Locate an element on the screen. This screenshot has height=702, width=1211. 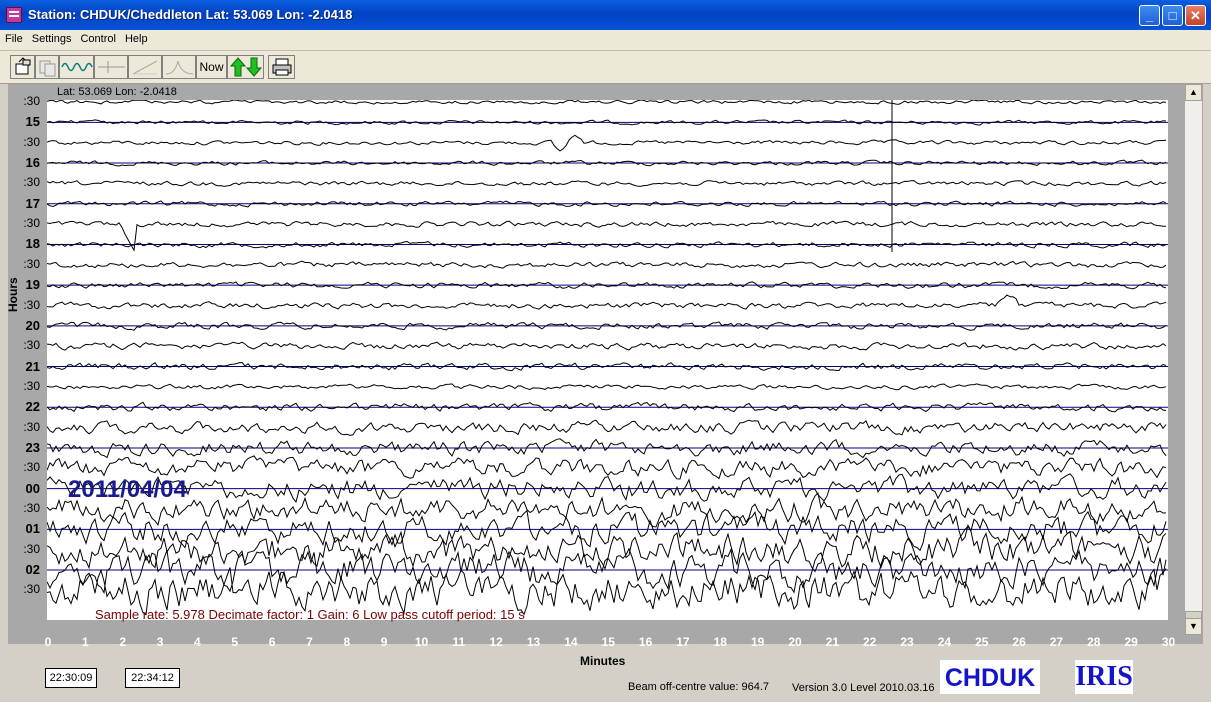
x-tick-label: 29 is located at coordinates (1131, 642).